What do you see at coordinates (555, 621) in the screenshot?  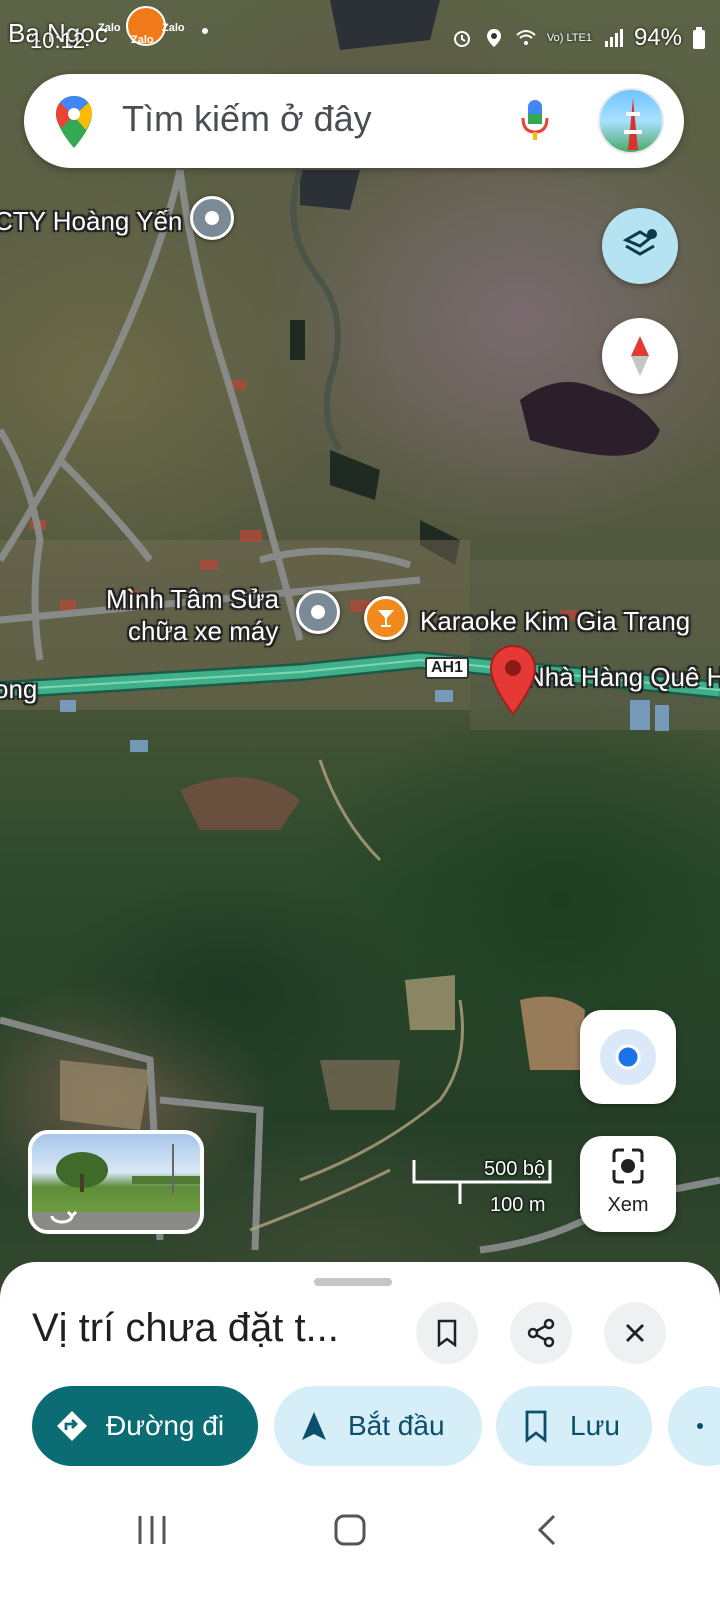 I see `poi-label-karaoke: Karaoke Kim Gia Trang` at bounding box center [555, 621].